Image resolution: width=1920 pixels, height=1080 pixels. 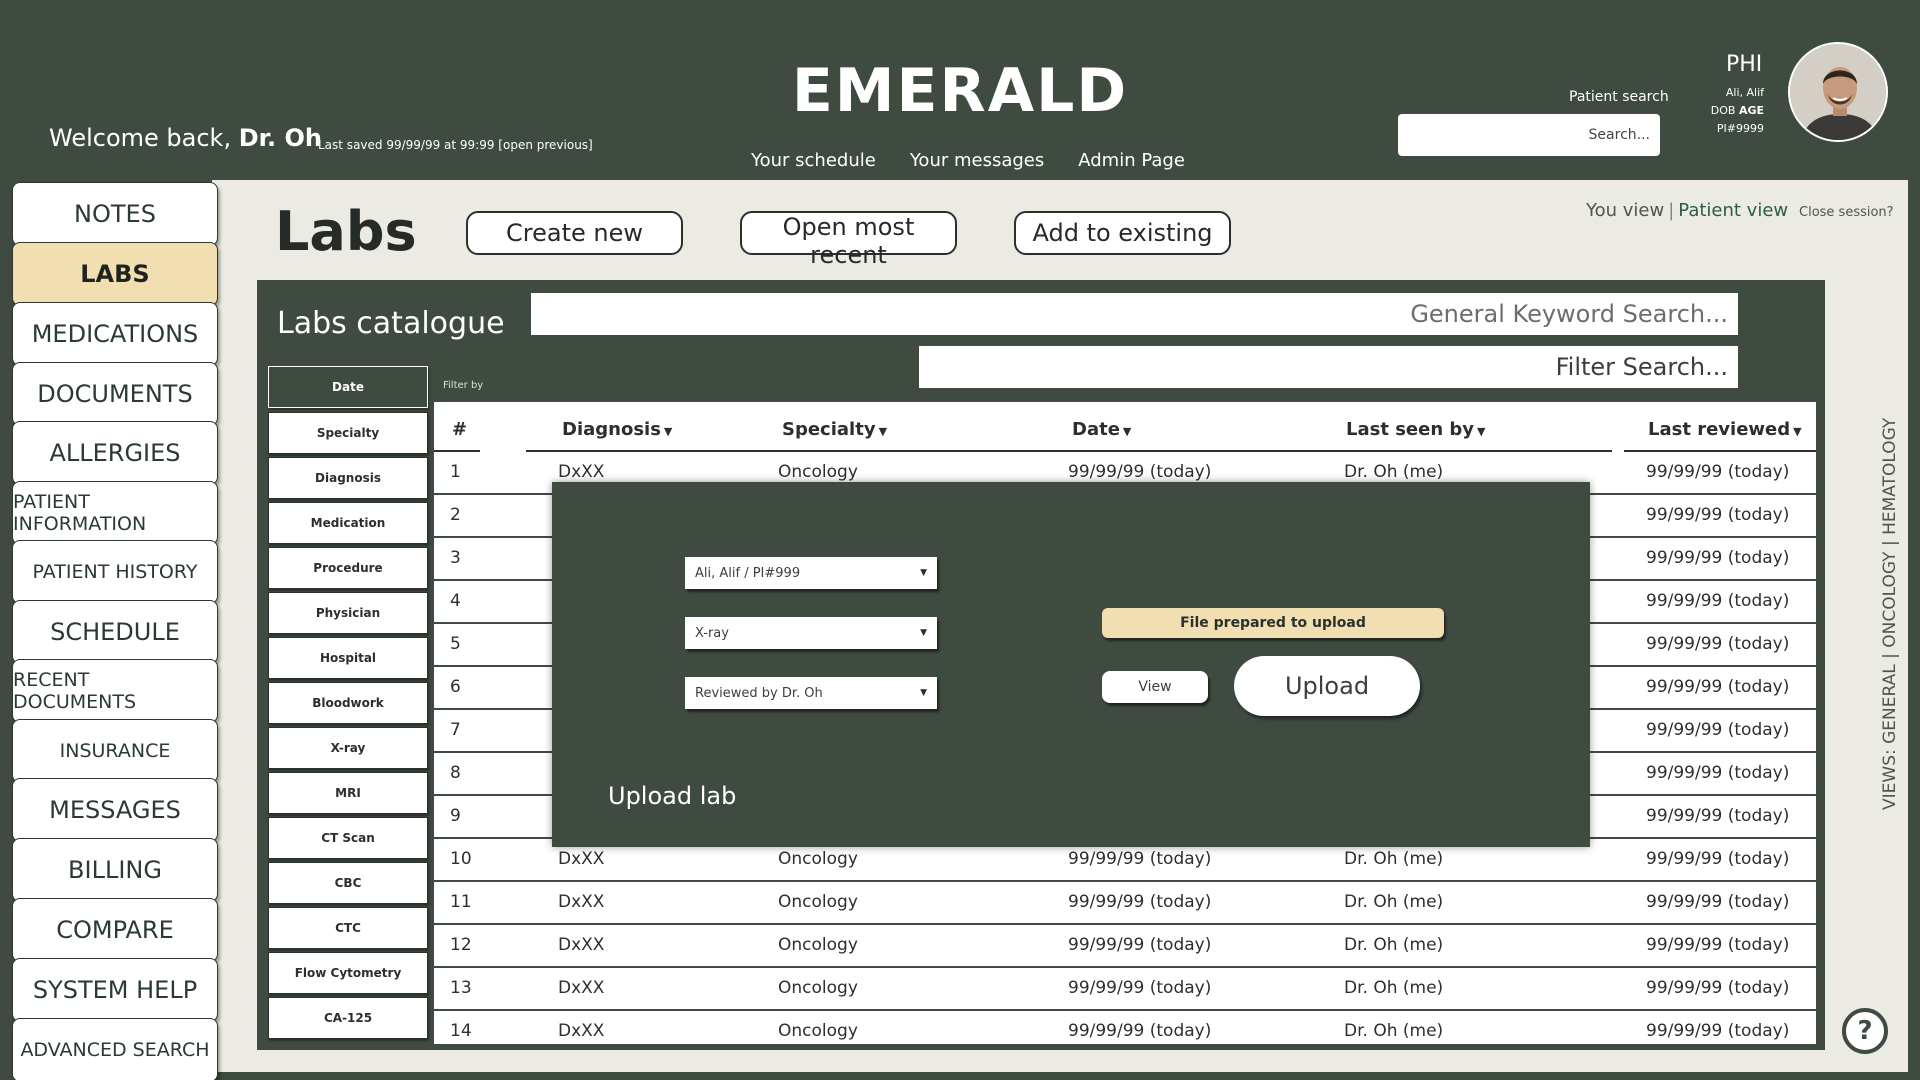 What do you see at coordinates (115, 572) in the screenshot?
I see `sidebar-item-patient-history: PATIENT HISTORY` at bounding box center [115, 572].